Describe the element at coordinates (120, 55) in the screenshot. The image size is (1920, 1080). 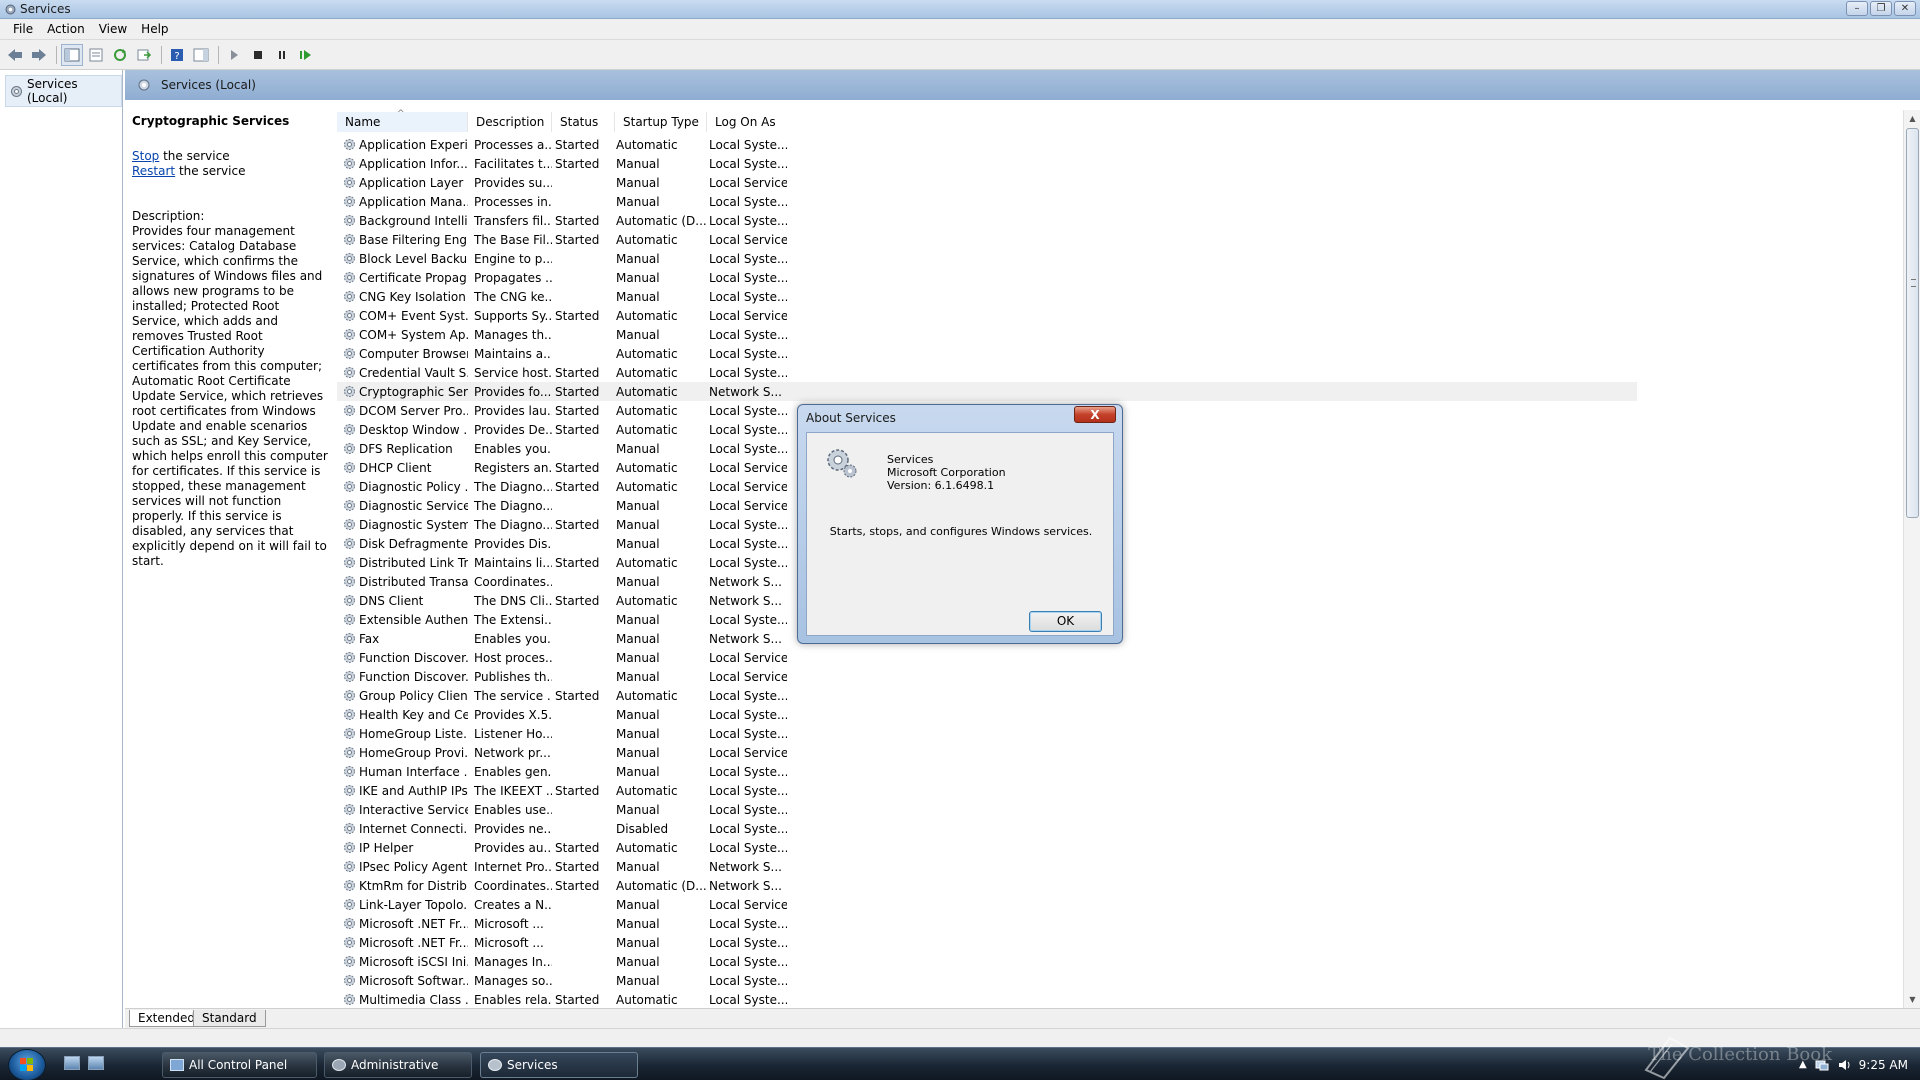
I see `refresh-icon` at that location.